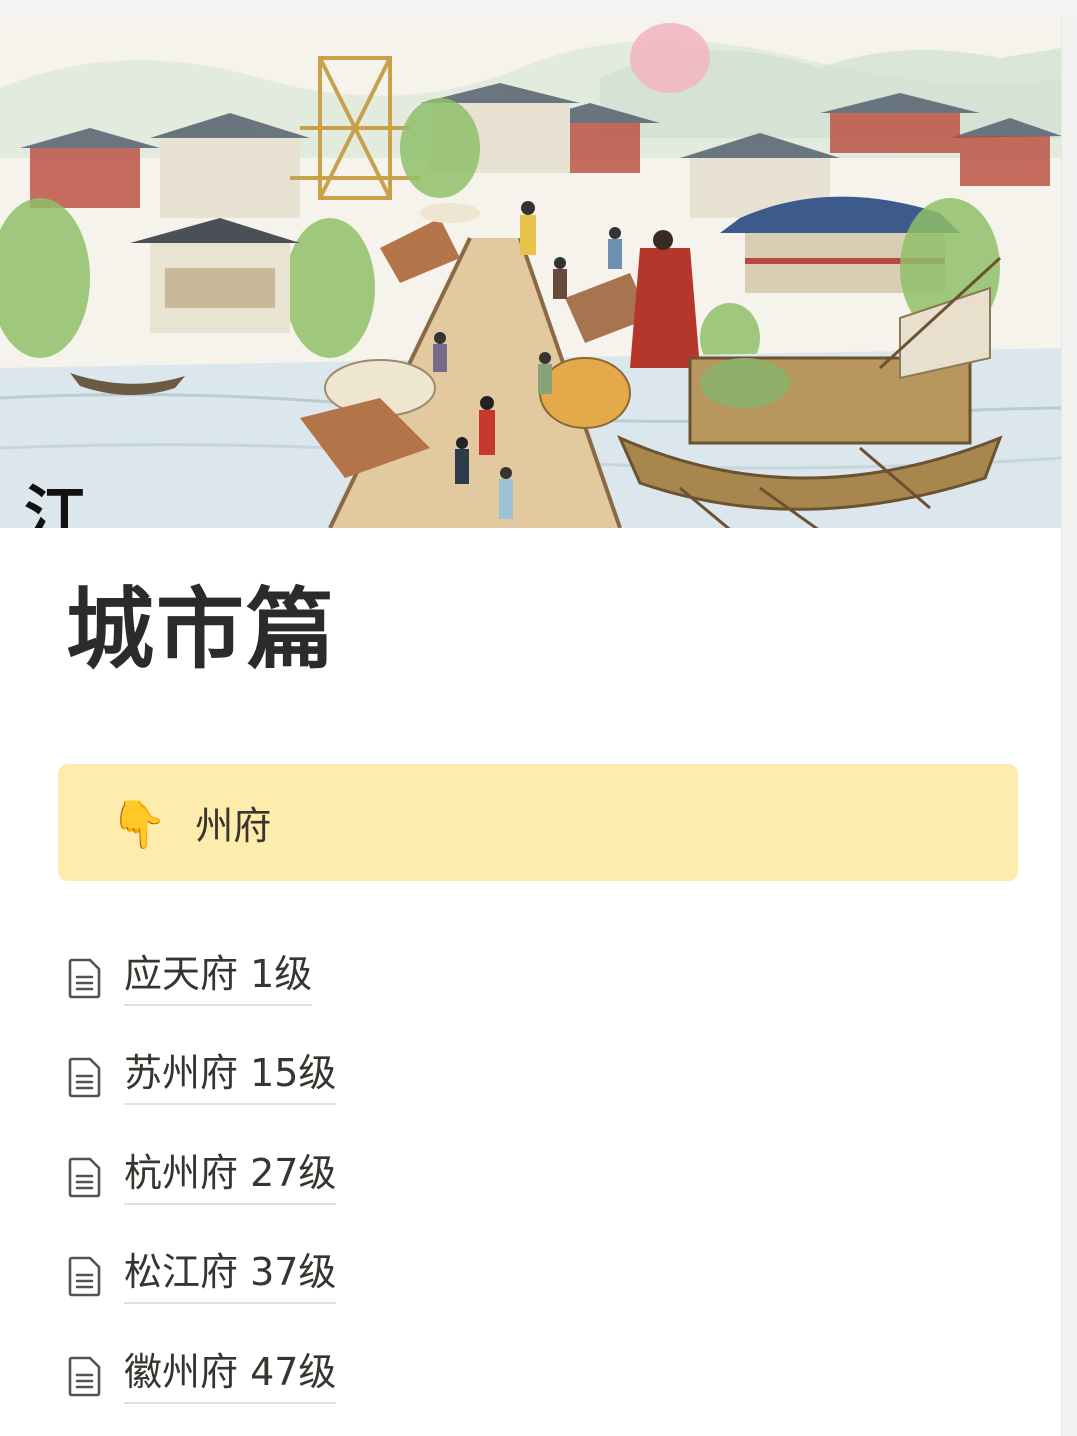 The height and width of the screenshot is (1436, 1077). I want to click on page-title: 城市篇, so click(201, 630).